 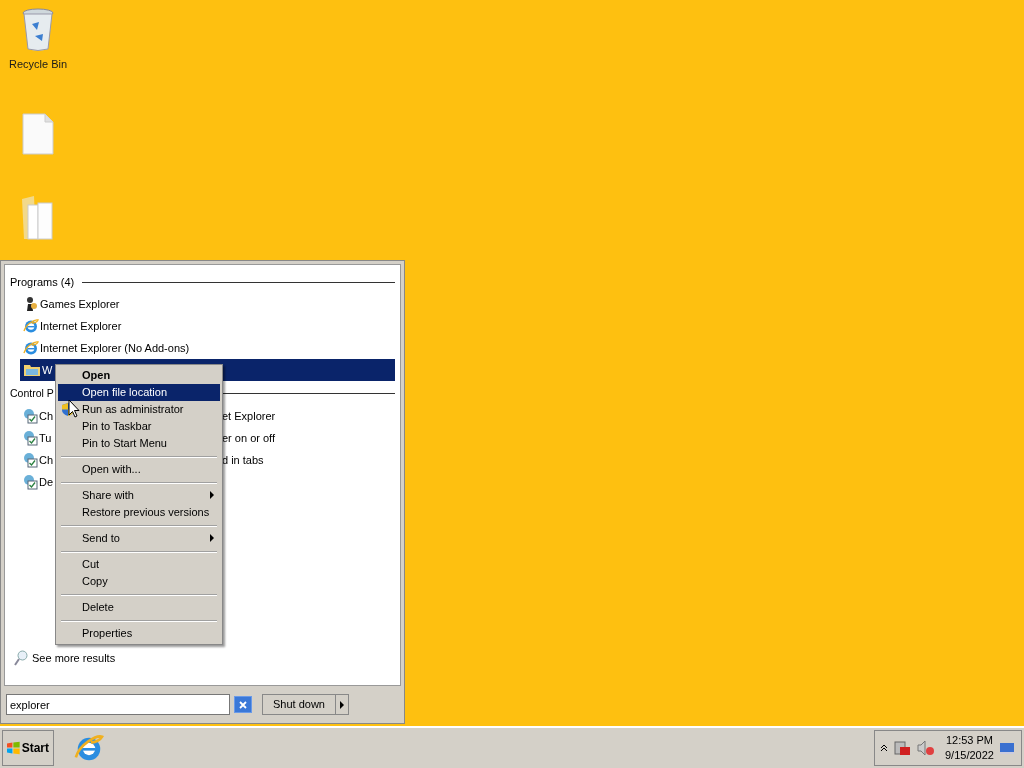 What do you see at coordinates (32, 392) in the screenshot?
I see `section-header: Control P` at bounding box center [32, 392].